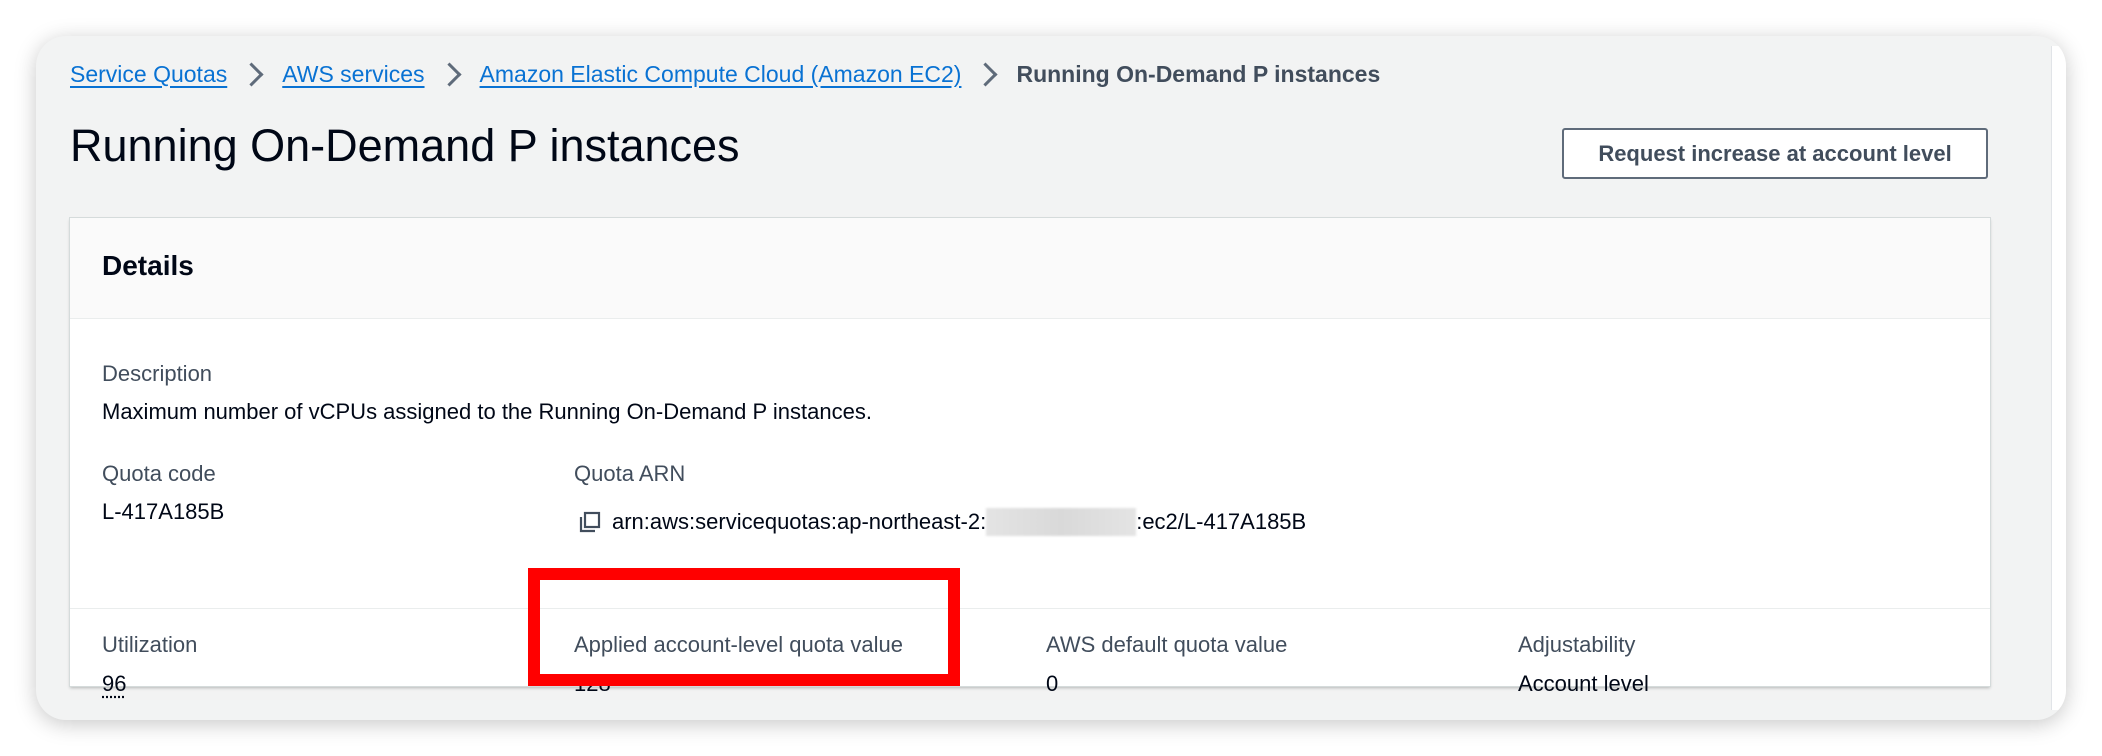 This screenshot has height=756, width=2102. Describe the element at coordinates (2058, 378) in the screenshot. I see `scrollbar` at that location.